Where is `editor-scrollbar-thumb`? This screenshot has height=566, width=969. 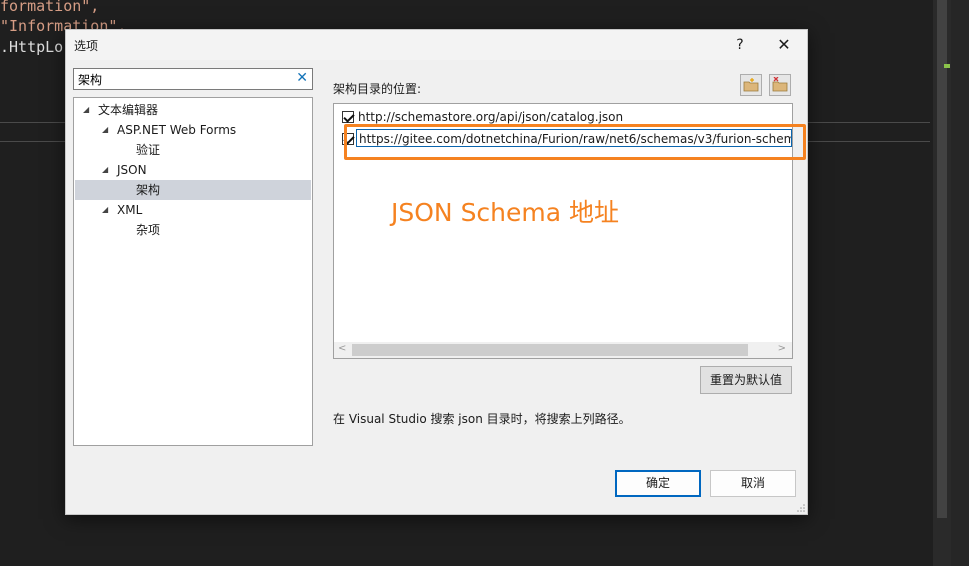
editor-scrollbar-thumb is located at coordinates (942, 259).